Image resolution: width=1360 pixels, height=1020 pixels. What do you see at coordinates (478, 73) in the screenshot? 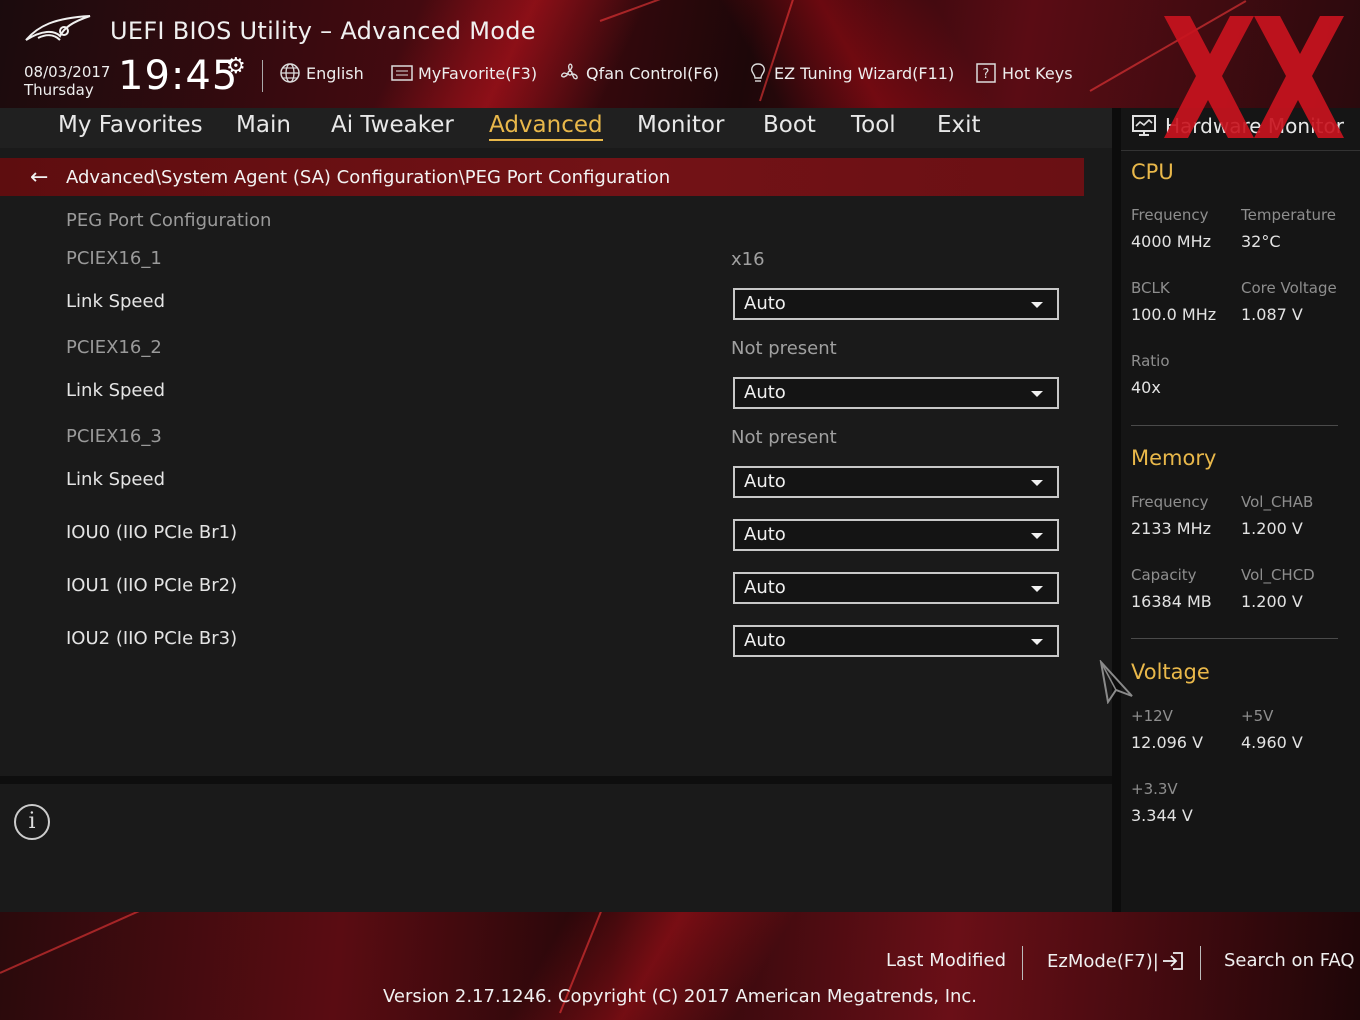
I see `my-favorite-label: MyFavorite(F3)` at bounding box center [478, 73].